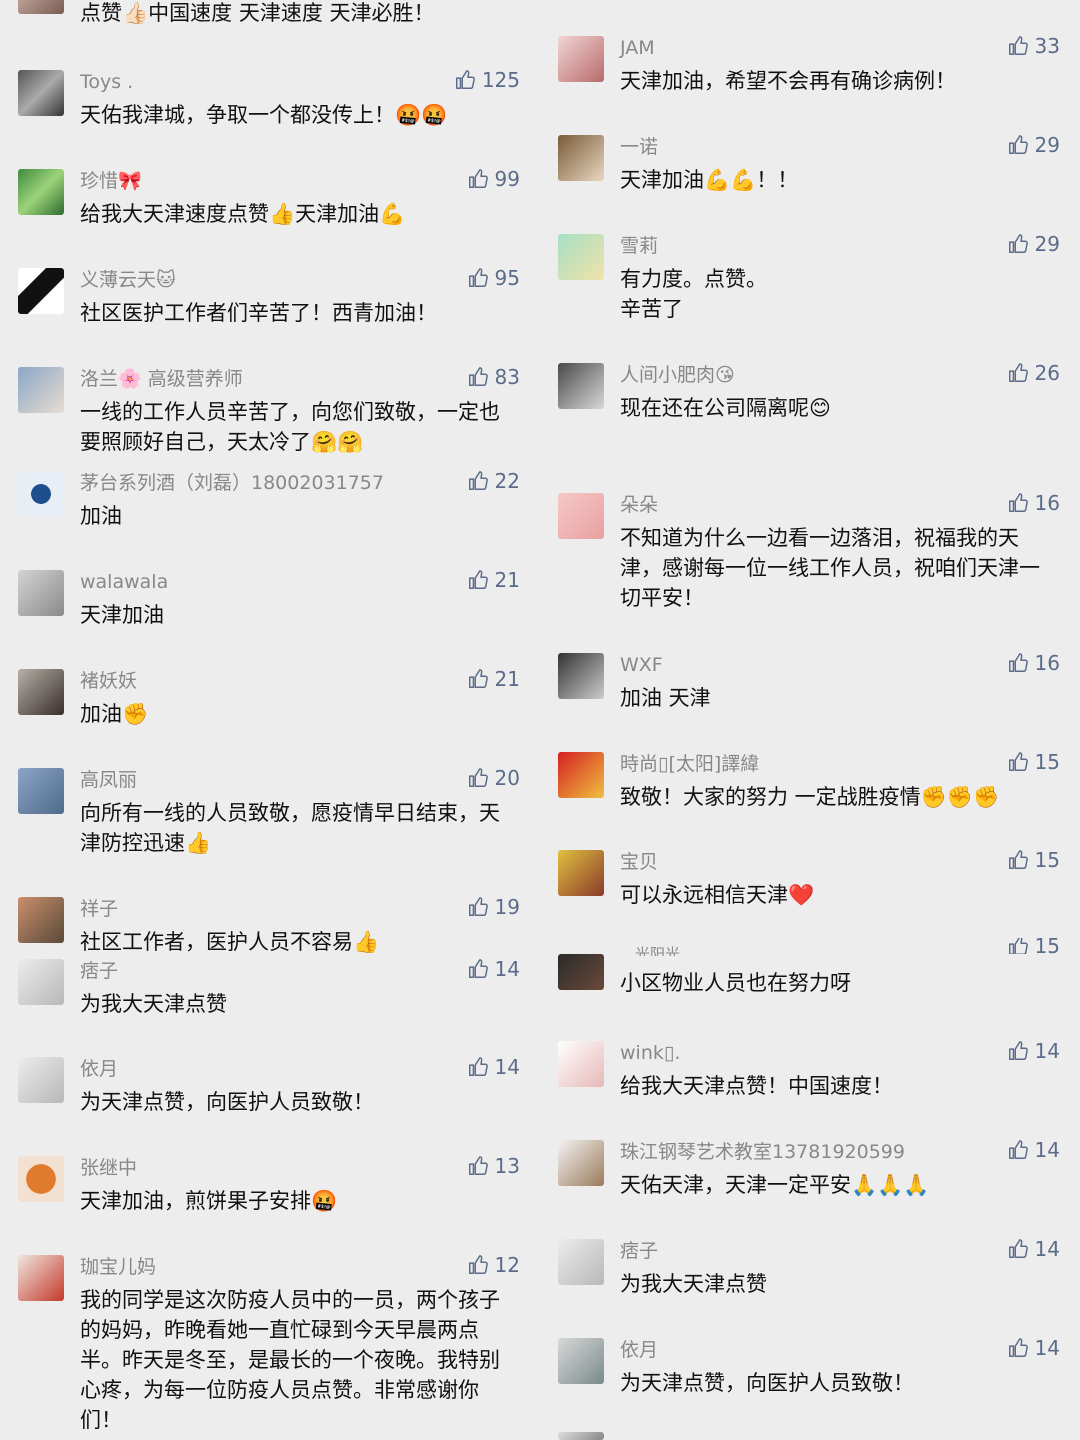  I want to click on commenter-name: 宝贝, so click(639, 862).